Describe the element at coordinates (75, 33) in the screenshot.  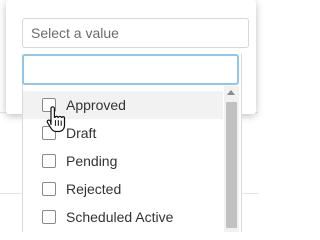
I see `value-select-placeholder: Select a value` at that location.